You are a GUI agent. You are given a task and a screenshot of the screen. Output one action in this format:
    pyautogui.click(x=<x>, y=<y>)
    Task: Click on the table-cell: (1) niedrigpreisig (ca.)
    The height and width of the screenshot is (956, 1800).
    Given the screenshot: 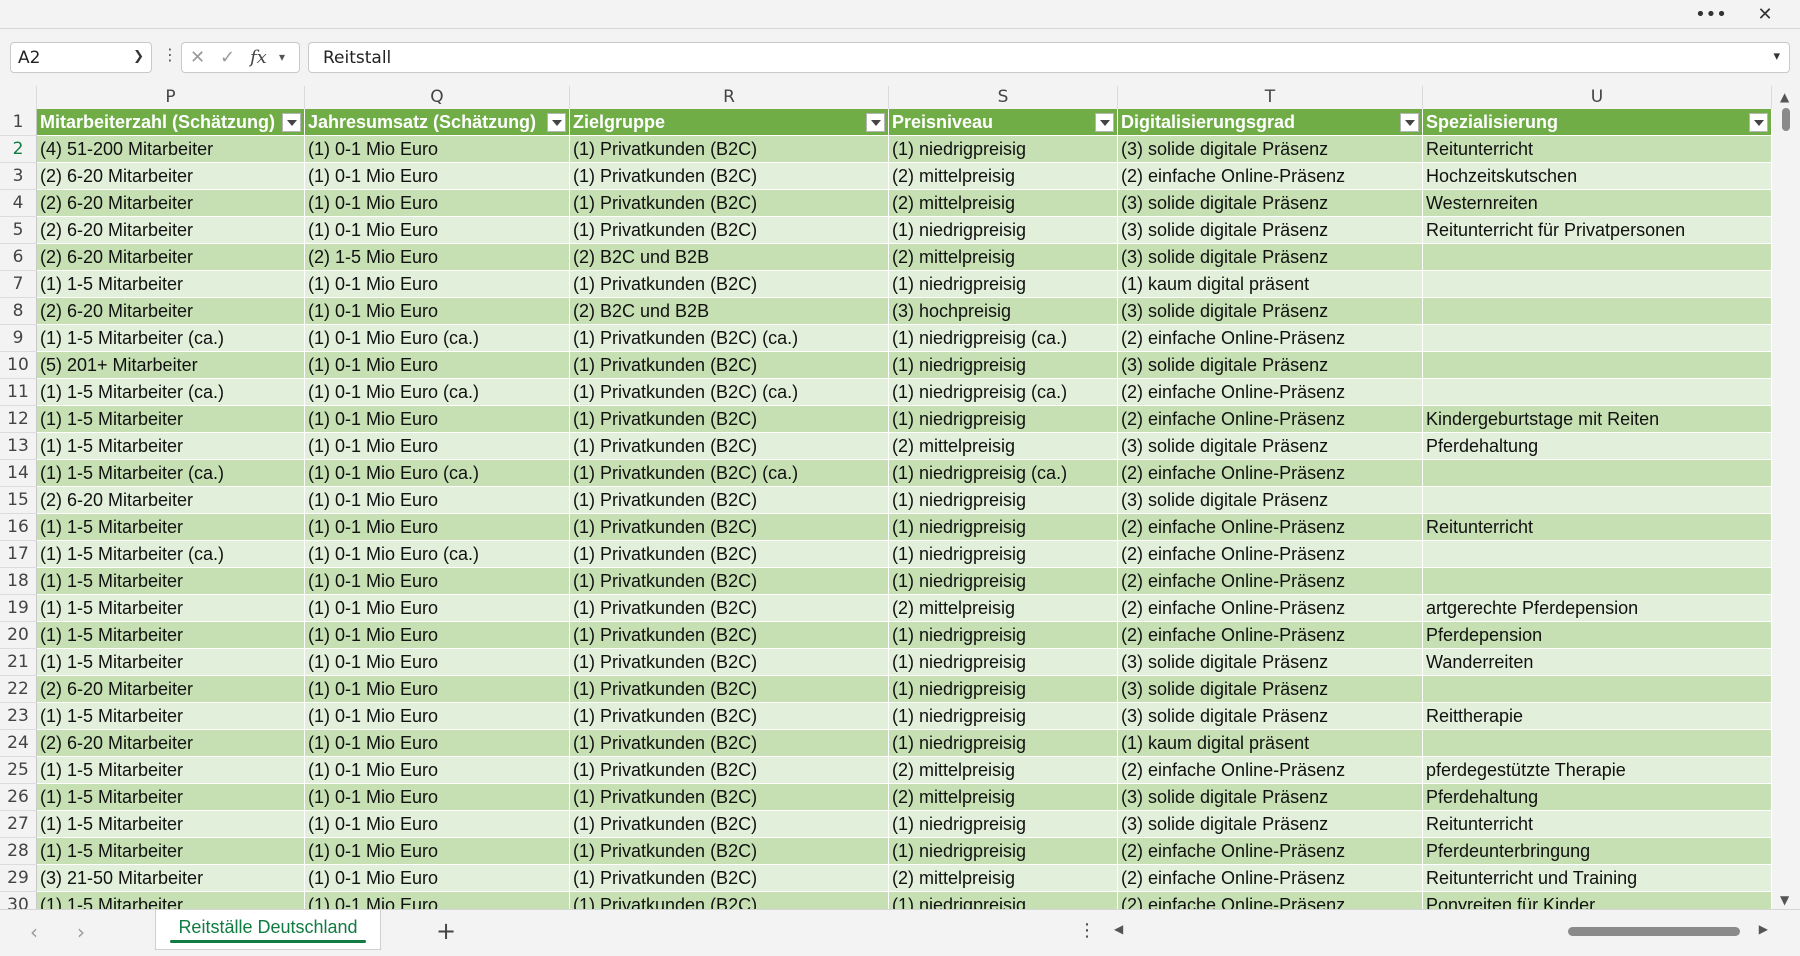 What is the action you would take?
    pyautogui.click(x=1003, y=473)
    